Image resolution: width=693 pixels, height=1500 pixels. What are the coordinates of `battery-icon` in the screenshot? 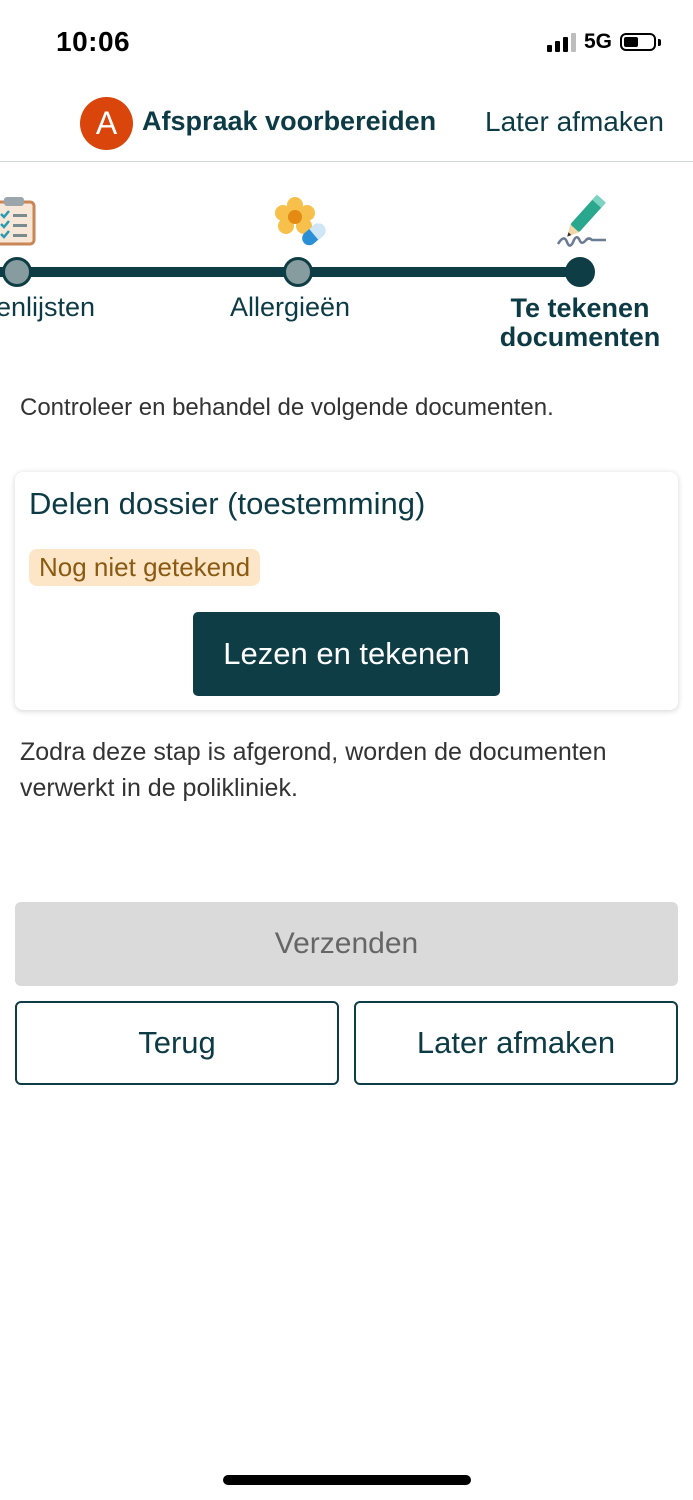 It's located at (640, 42).